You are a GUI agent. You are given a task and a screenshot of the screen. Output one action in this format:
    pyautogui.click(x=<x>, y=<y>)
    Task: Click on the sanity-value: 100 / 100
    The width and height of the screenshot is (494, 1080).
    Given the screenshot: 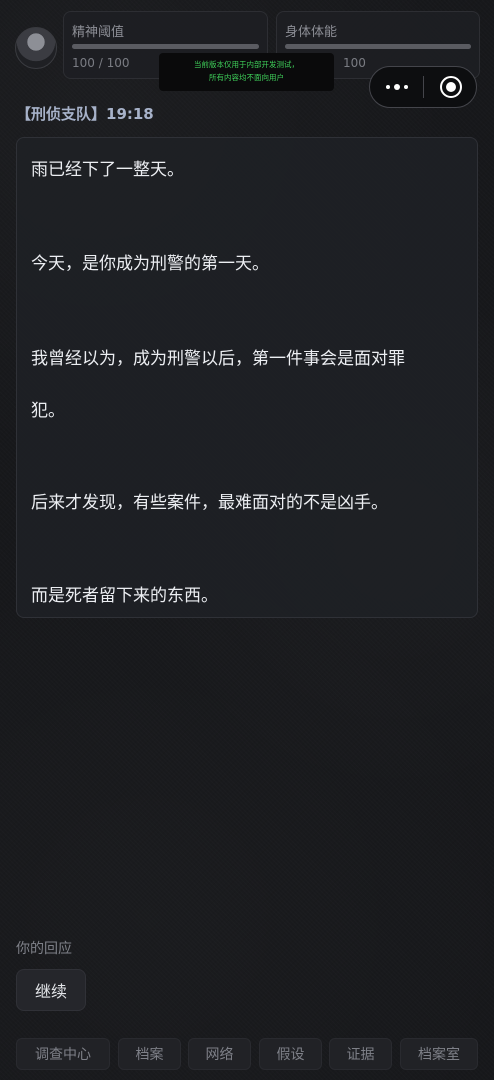 What is the action you would take?
    pyautogui.click(x=101, y=63)
    